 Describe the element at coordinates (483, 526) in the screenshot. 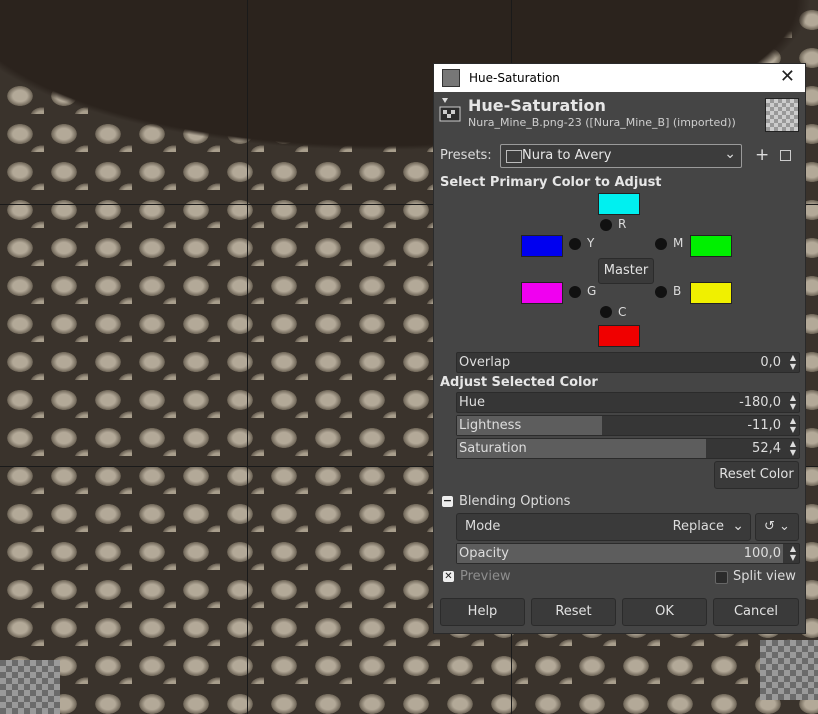

I see `mode-label: Mode` at that location.